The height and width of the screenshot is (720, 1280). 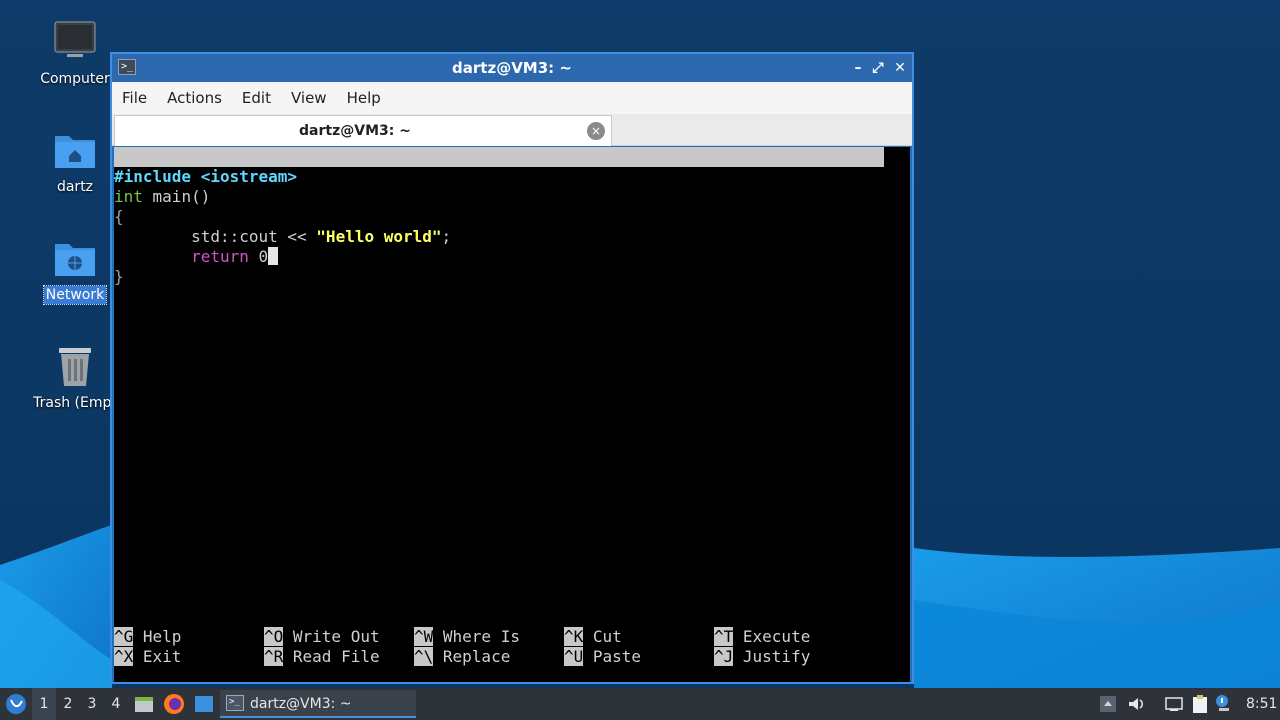 I want to click on show-desktop-button, so click(x=204, y=704).